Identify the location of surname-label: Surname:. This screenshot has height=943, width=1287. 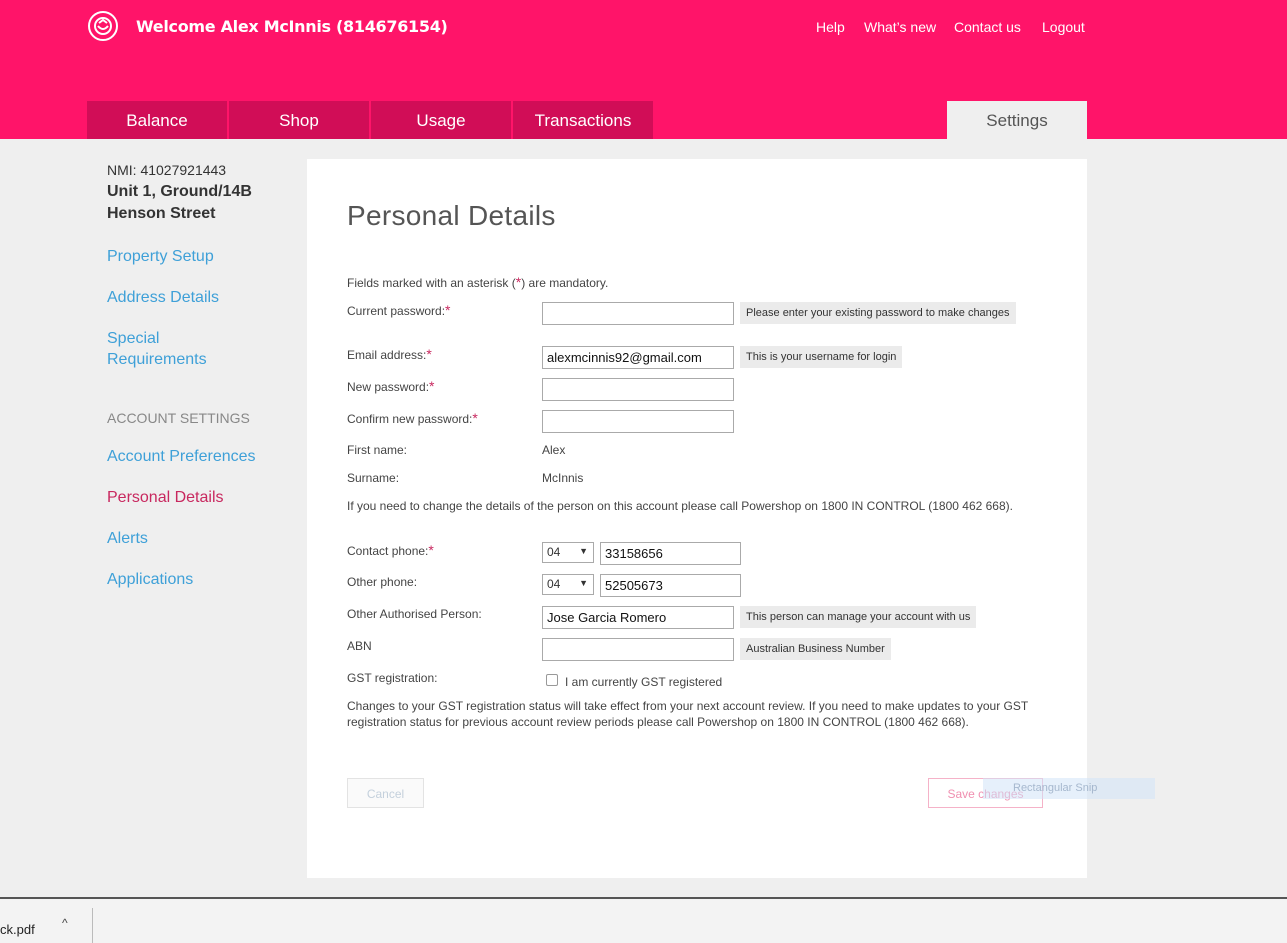
(373, 478).